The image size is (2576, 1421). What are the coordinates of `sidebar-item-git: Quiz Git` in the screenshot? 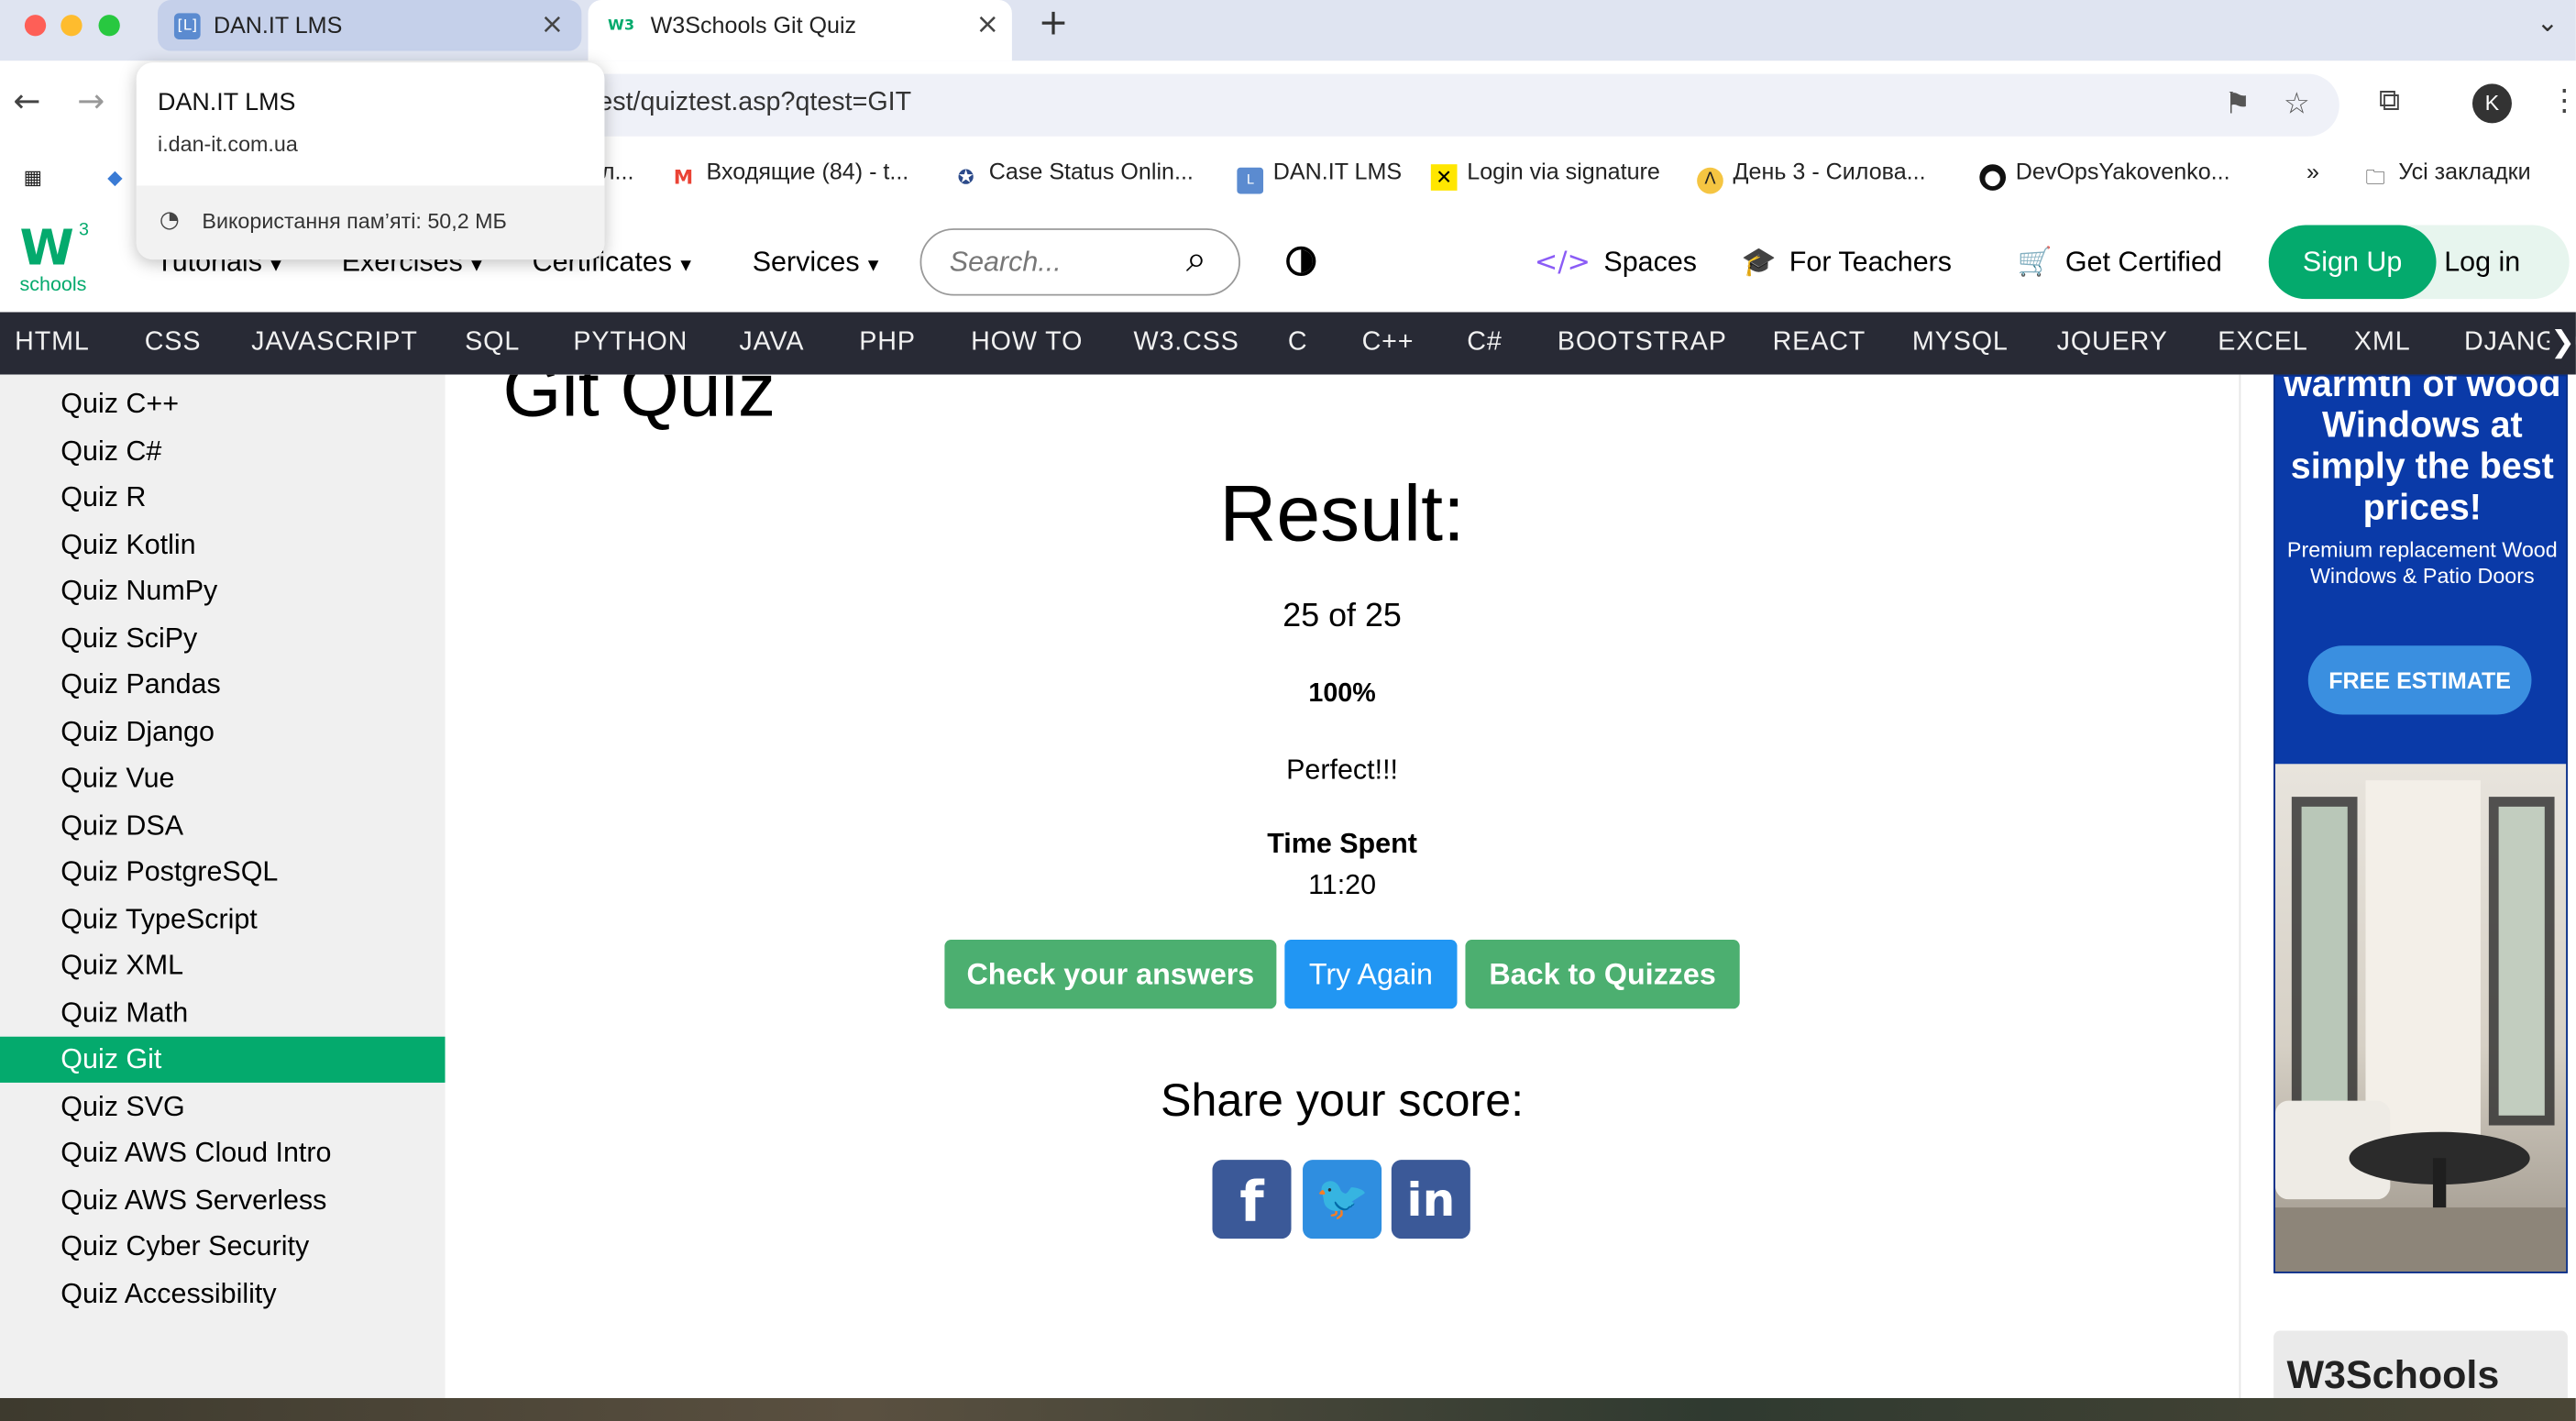 It's located at (223, 1059).